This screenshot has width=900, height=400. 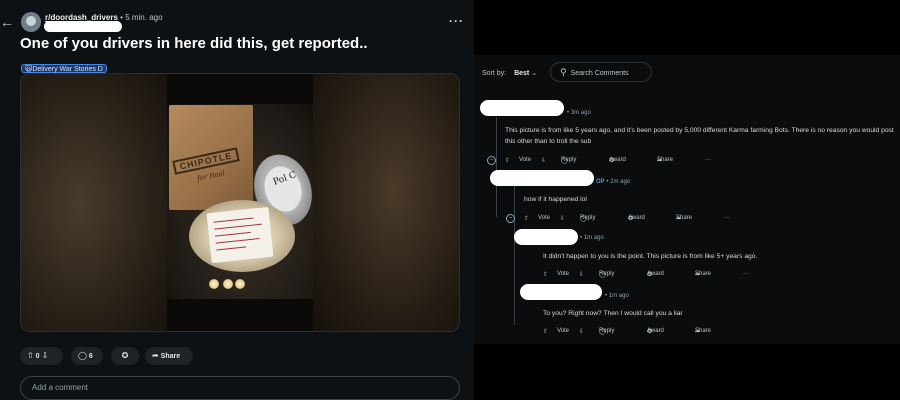 What do you see at coordinates (7, 22) in the screenshot?
I see `back-arrow-icon: ←` at bounding box center [7, 22].